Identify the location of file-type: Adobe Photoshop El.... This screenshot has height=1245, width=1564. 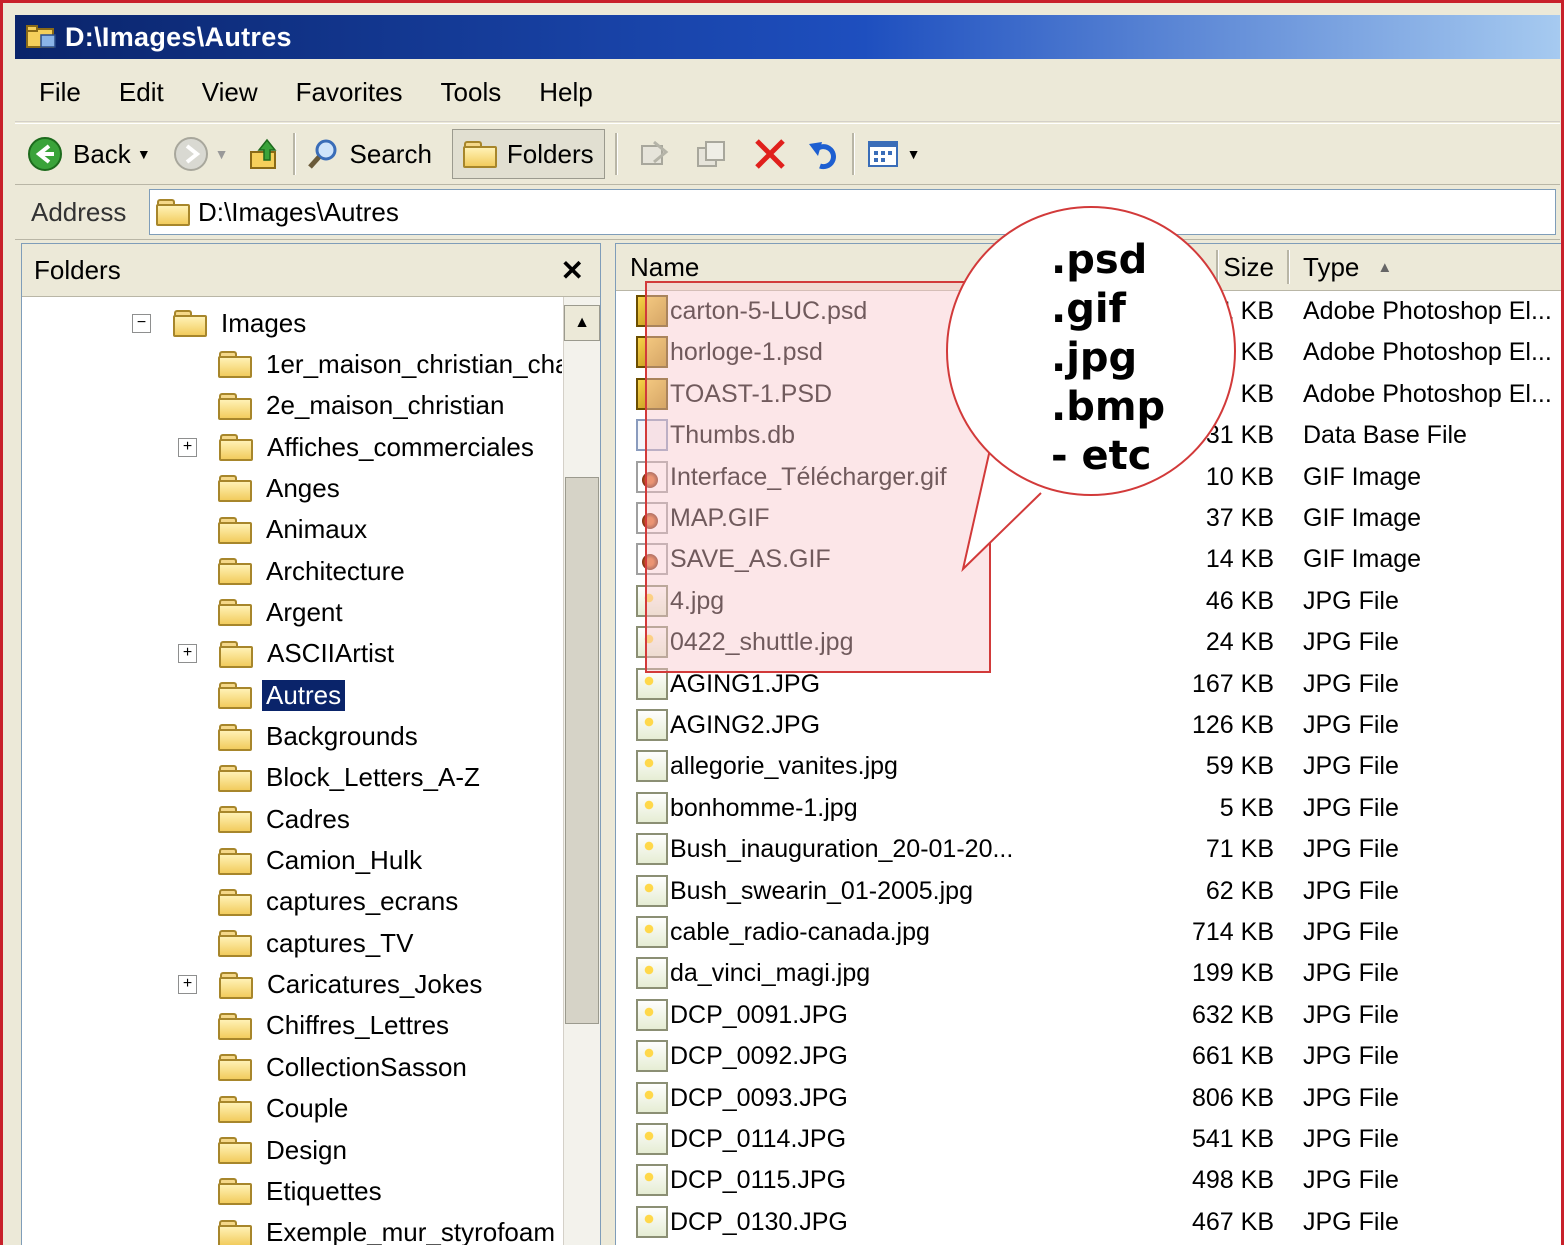
(1427, 393).